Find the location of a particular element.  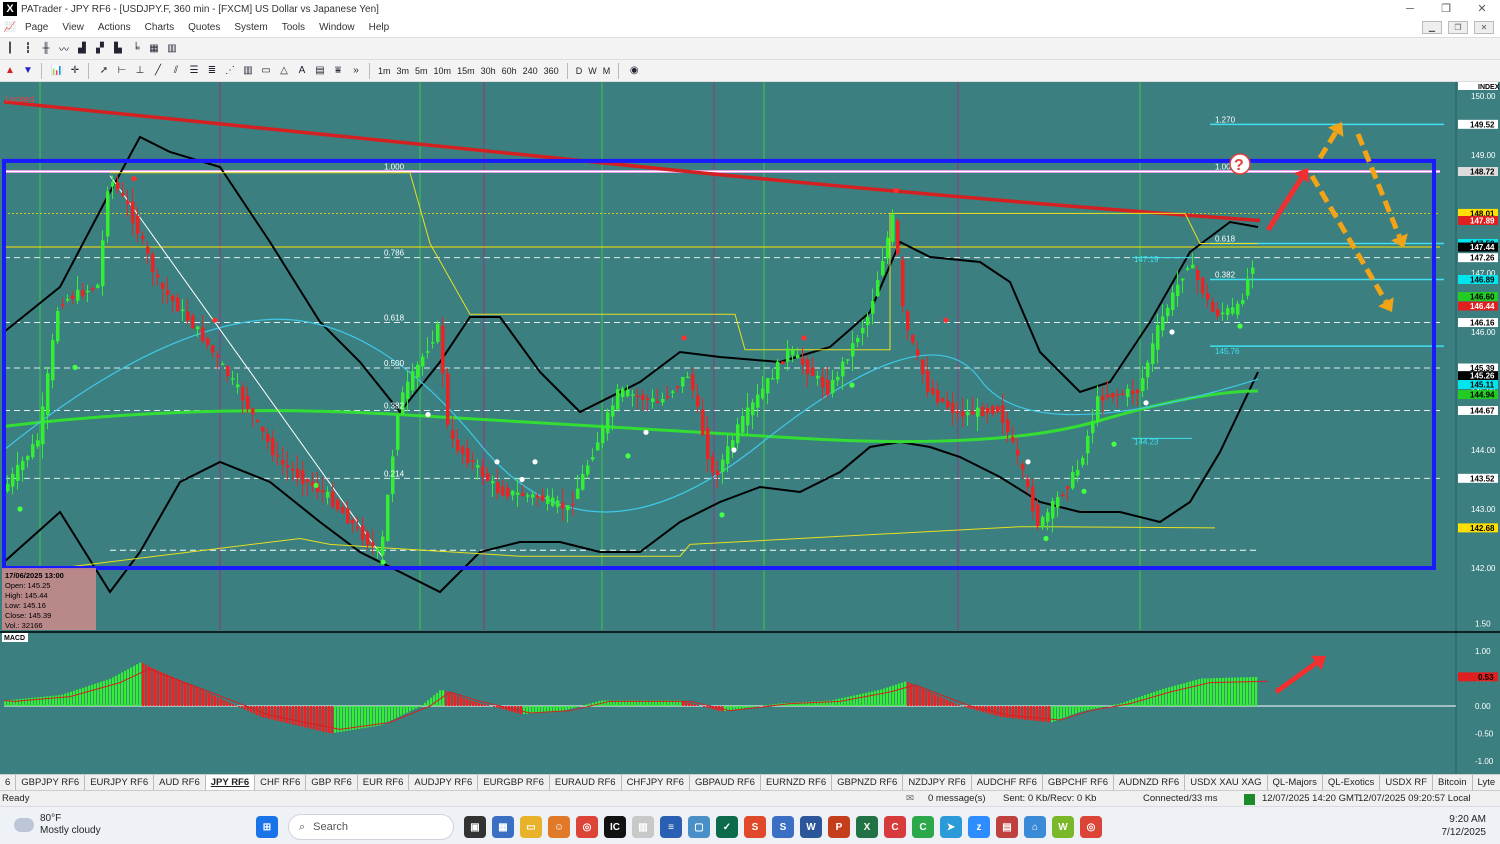

gann-icon: ▥ is located at coordinates (248, 71).